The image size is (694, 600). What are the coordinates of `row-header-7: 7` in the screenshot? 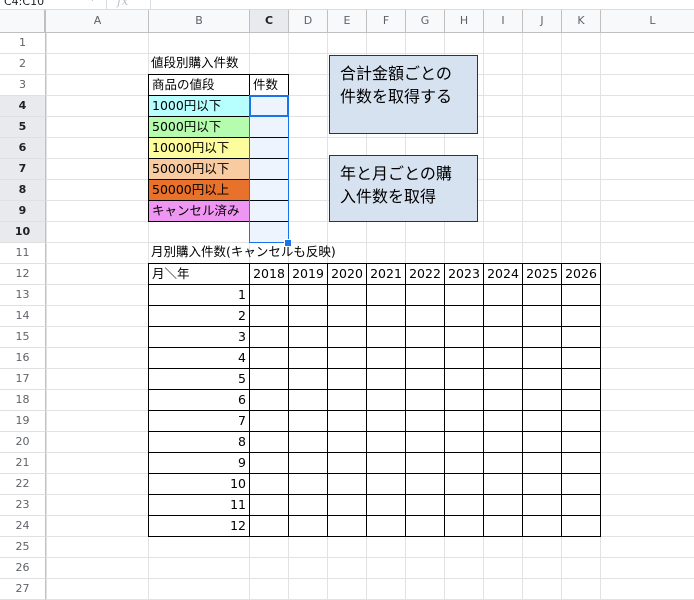 It's located at (23, 169).